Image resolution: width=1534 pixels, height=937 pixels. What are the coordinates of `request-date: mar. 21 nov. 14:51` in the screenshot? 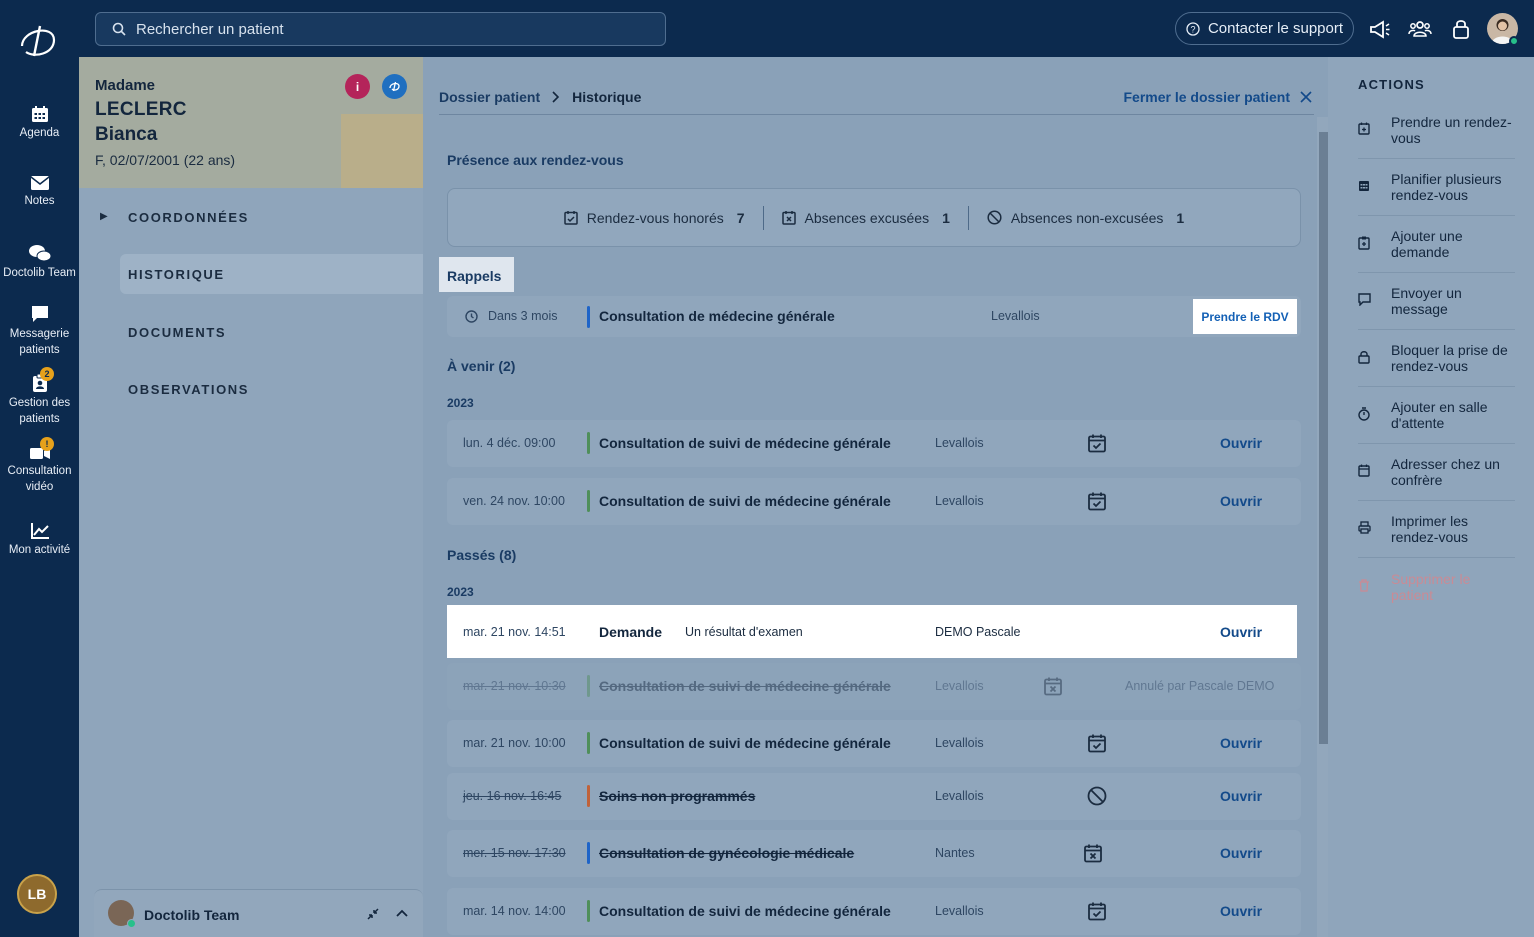 It's located at (514, 632).